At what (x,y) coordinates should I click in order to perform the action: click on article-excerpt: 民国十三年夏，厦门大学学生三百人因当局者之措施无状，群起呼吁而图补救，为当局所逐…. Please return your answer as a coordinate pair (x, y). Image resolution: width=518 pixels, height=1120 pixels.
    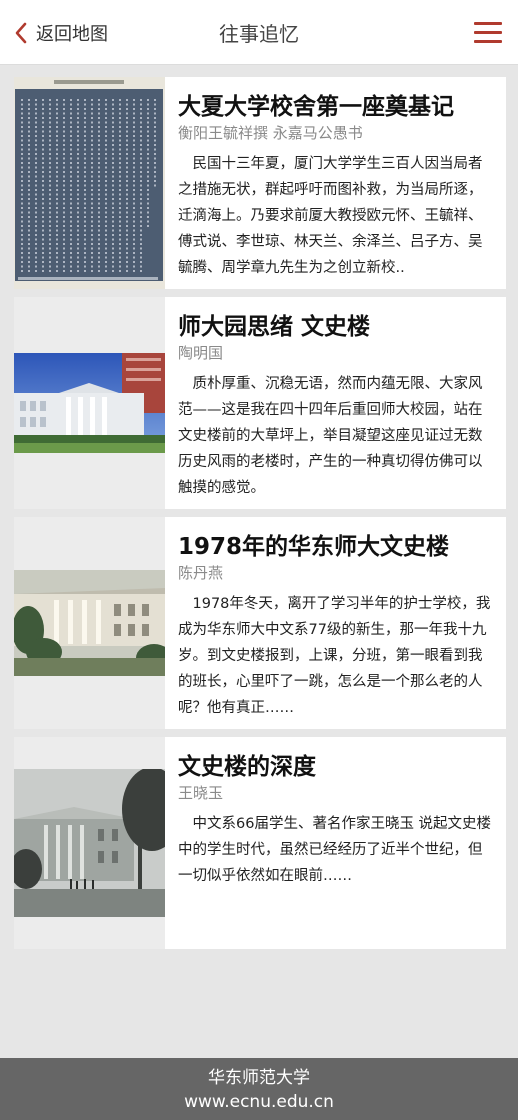
    Looking at the image, I should click on (330, 216).